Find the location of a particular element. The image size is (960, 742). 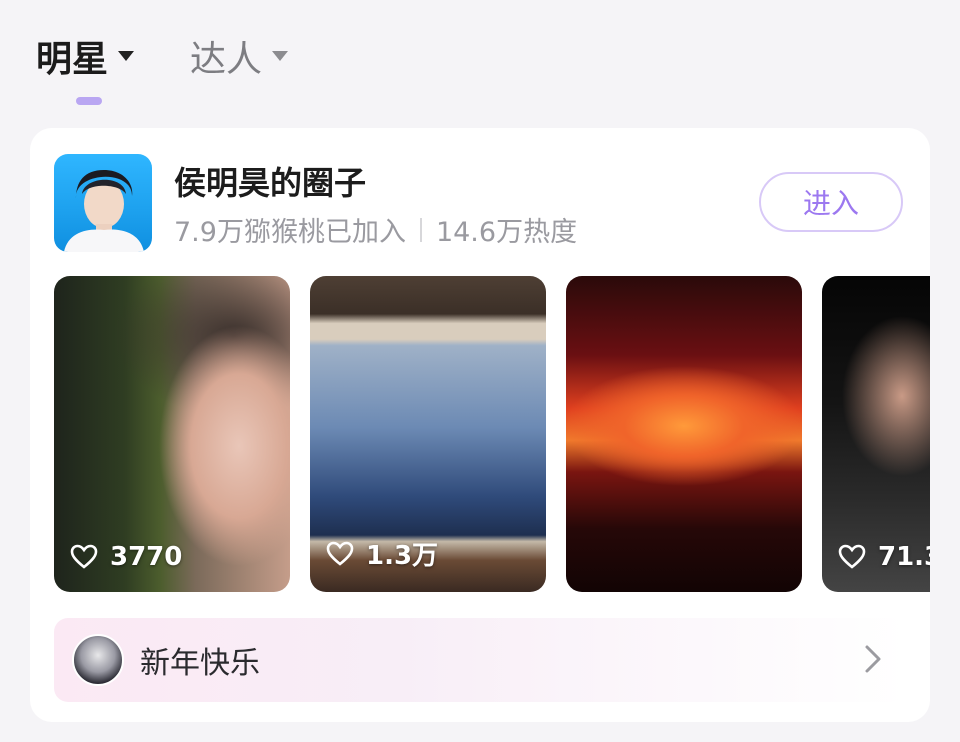

active-tab-indicator is located at coordinates (89, 101).